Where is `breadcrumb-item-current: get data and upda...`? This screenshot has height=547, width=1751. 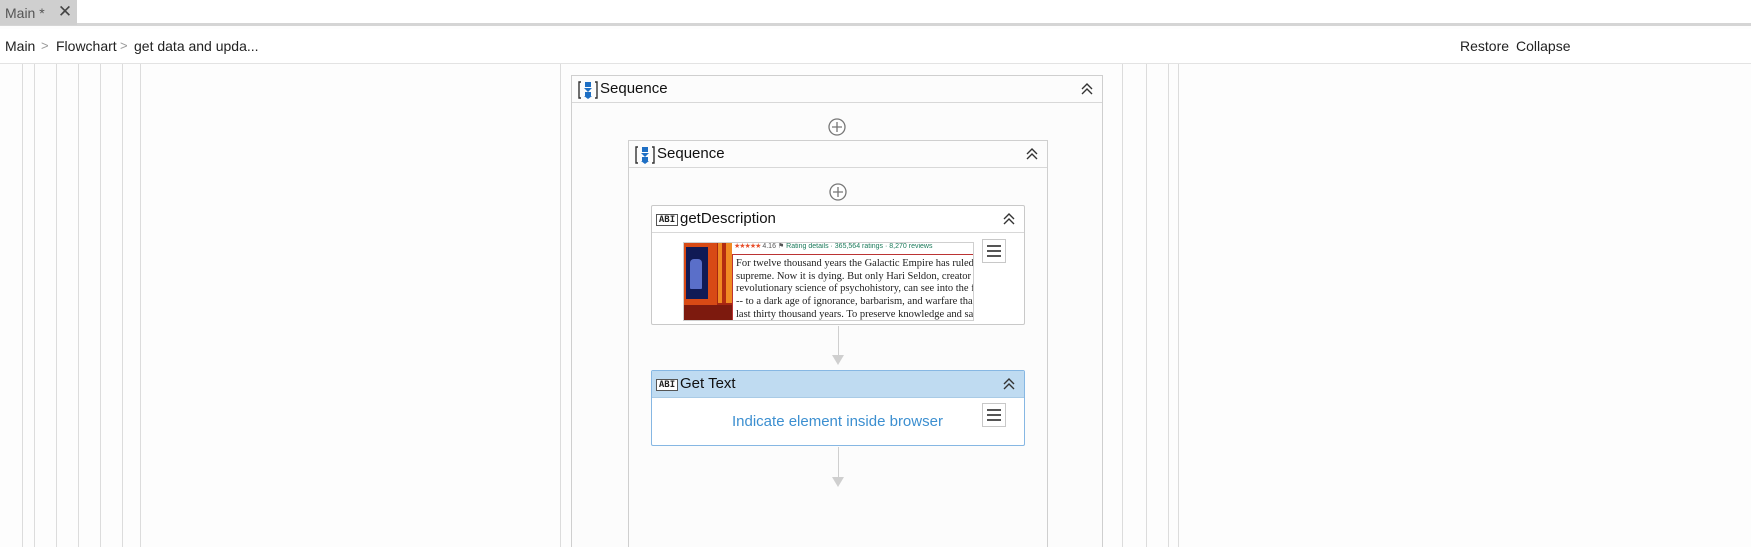 breadcrumb-item-current: get data and upda... is located at coordinates (196, 46).